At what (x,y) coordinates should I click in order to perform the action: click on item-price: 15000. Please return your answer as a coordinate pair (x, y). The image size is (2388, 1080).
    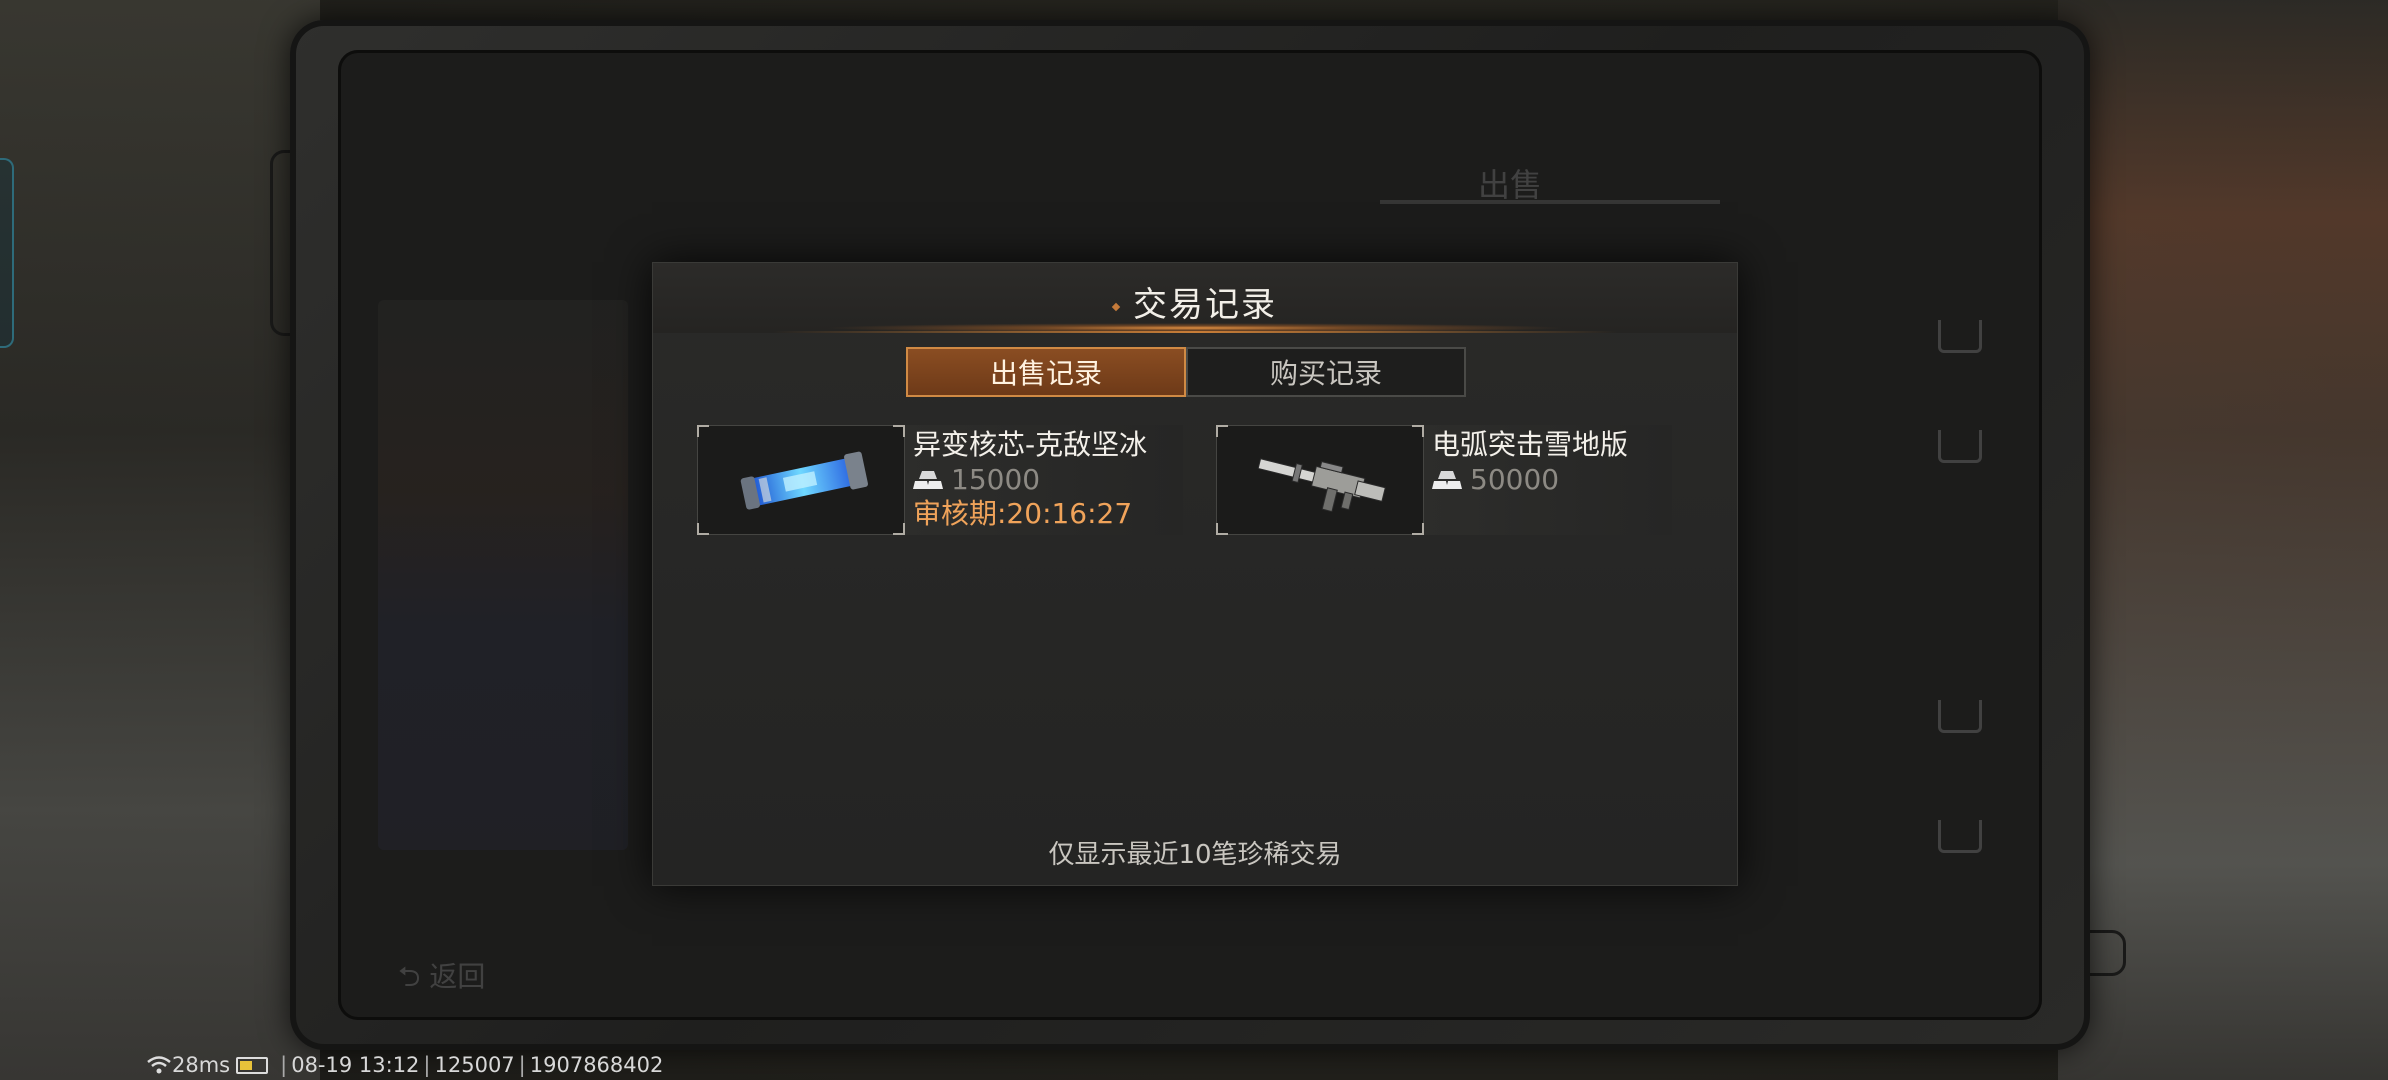
    Looking at the image, I should click on (1048, 480).